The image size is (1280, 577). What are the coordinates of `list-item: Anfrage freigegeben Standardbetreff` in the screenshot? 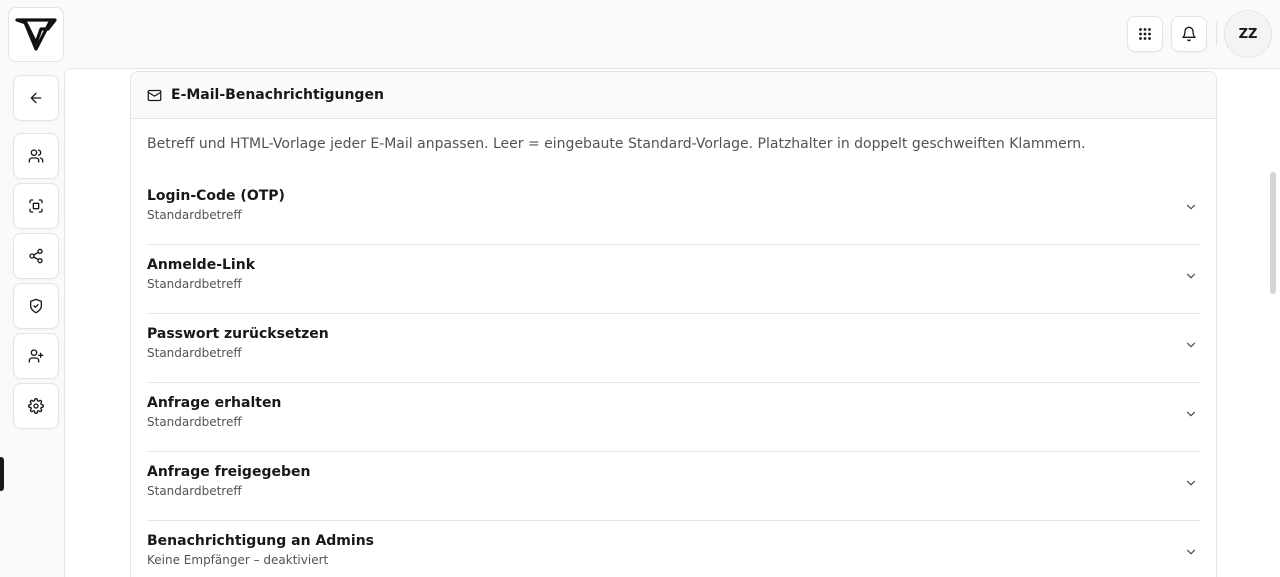 It's located at (673, 486).